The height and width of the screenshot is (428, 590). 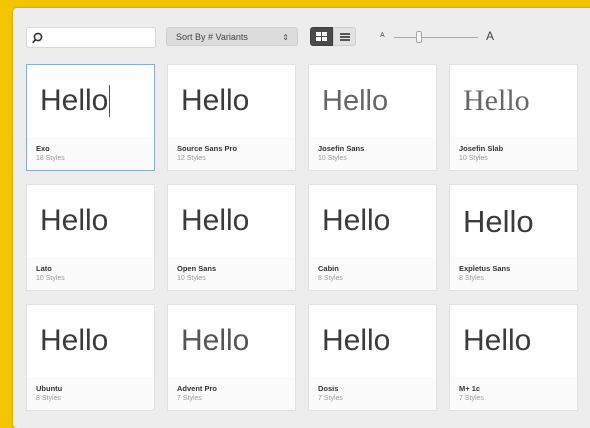 I want to click on font-name: Lato, so click(x=44, y=268).